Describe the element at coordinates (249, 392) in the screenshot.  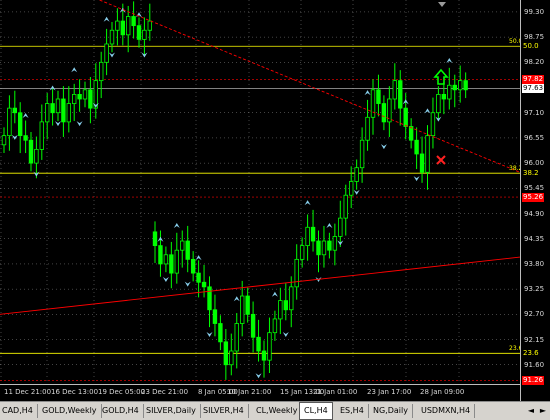
I see `time-tick-label: 10 Jan 21:00` at that location.